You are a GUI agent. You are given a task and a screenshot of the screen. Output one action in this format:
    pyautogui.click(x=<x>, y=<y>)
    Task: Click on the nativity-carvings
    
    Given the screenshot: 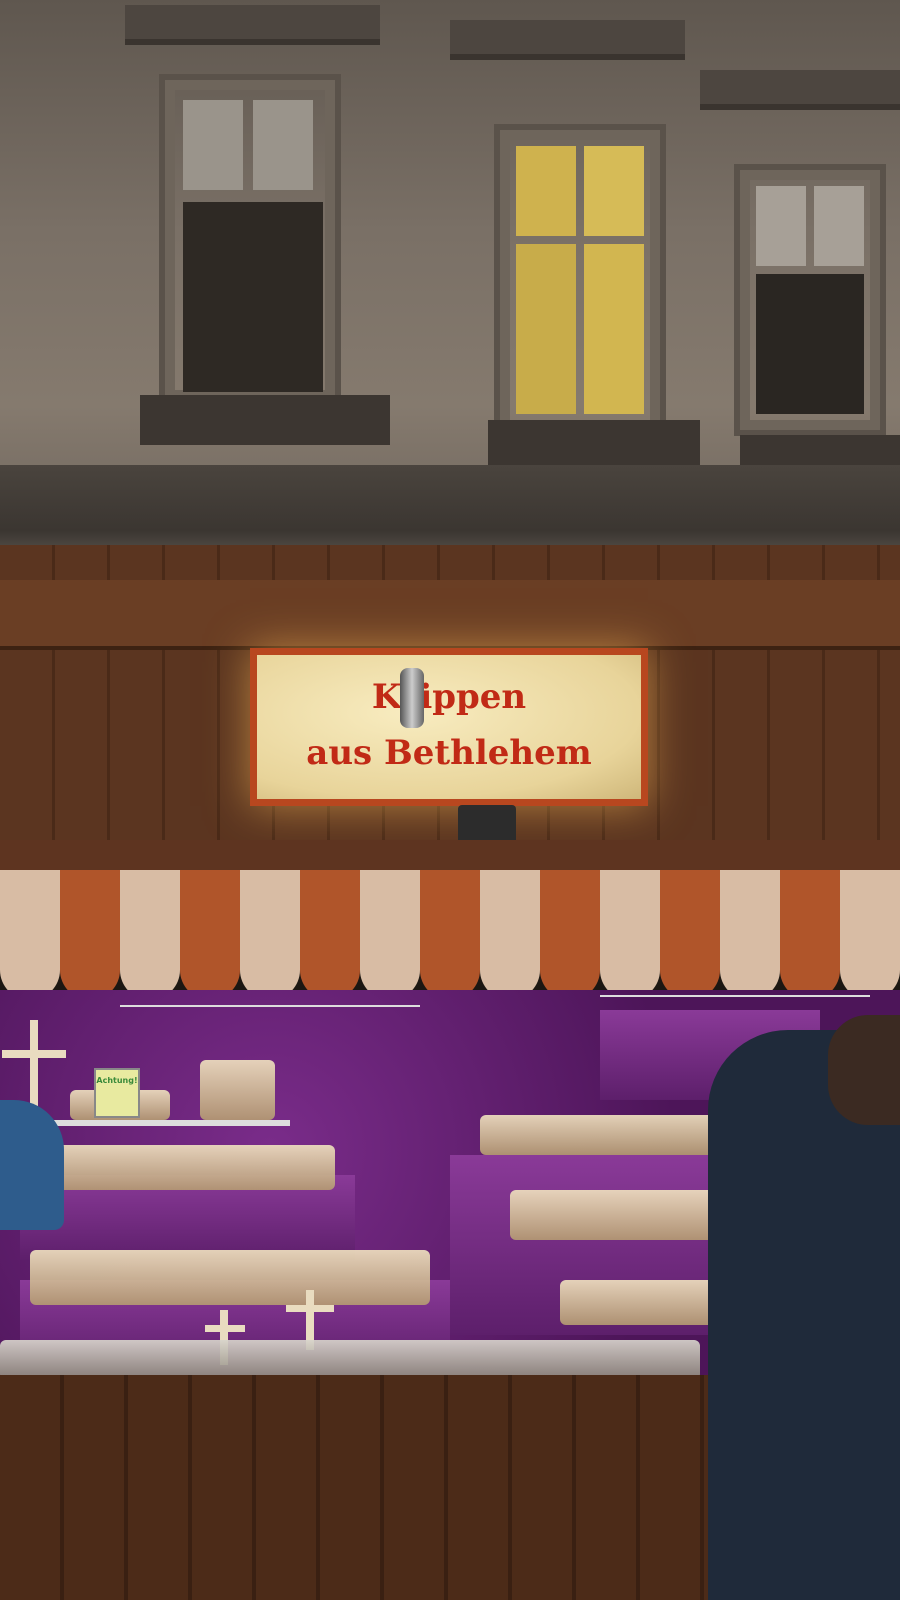 What is the action you would take?
    pyautogui.click(x=185, y=1167)
    